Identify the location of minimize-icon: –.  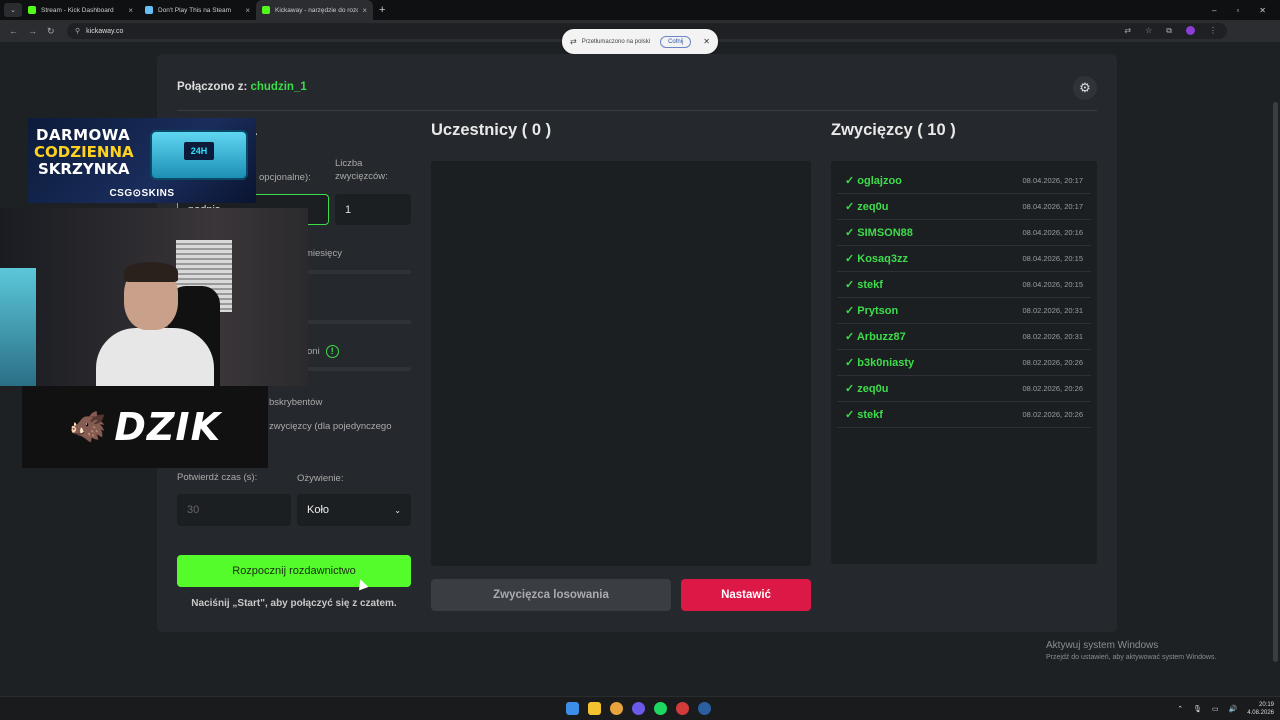
(1214, 10).